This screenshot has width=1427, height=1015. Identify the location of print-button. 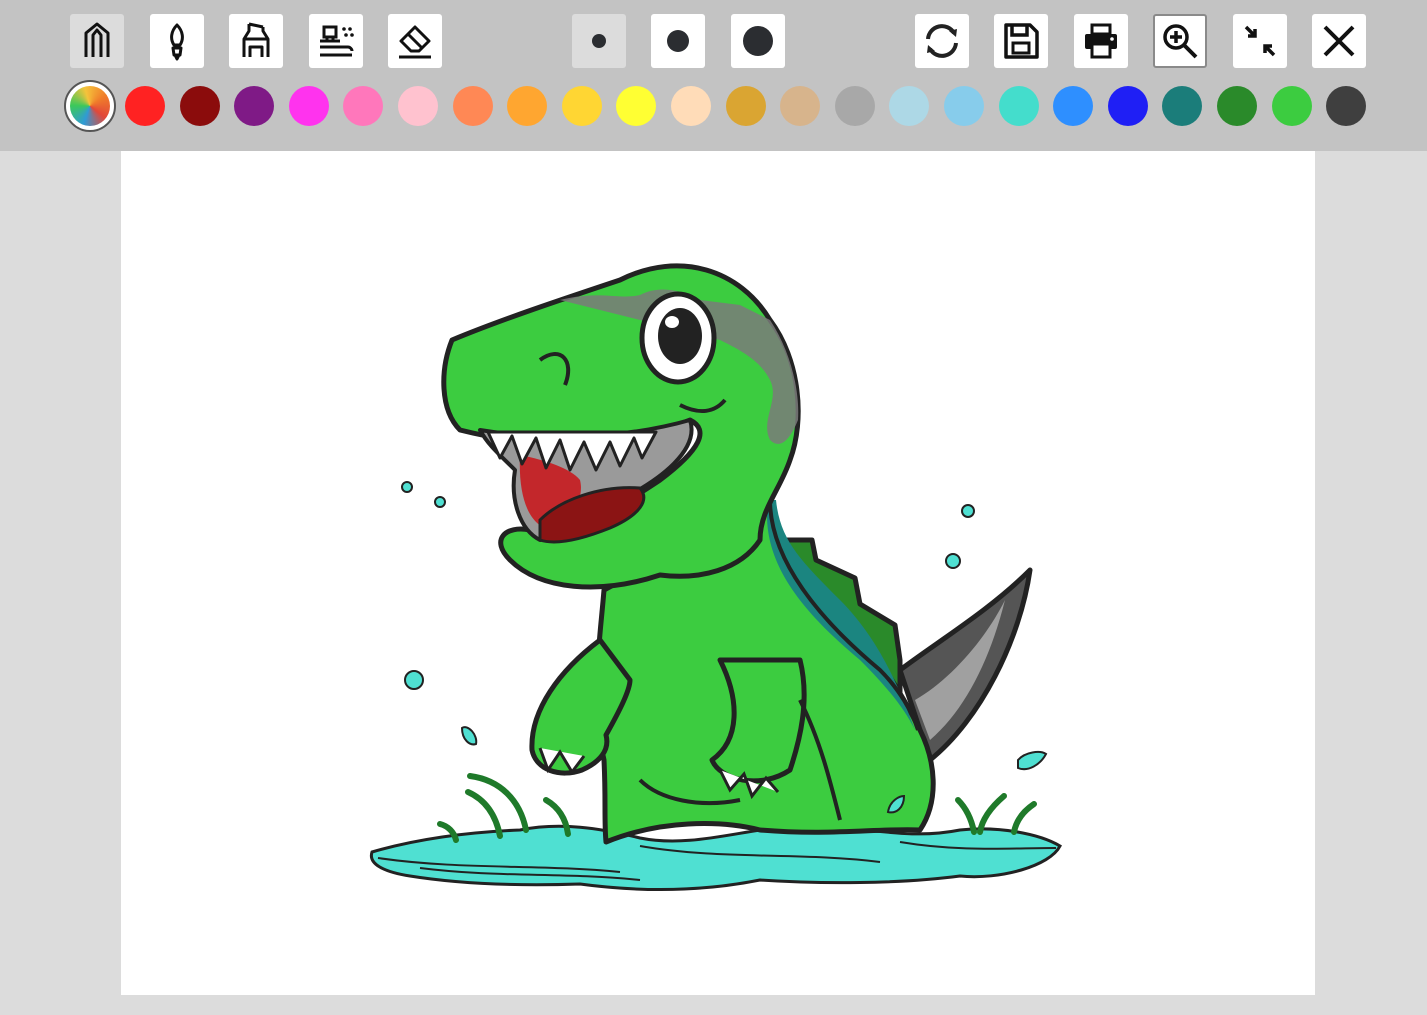
(1101, 41).